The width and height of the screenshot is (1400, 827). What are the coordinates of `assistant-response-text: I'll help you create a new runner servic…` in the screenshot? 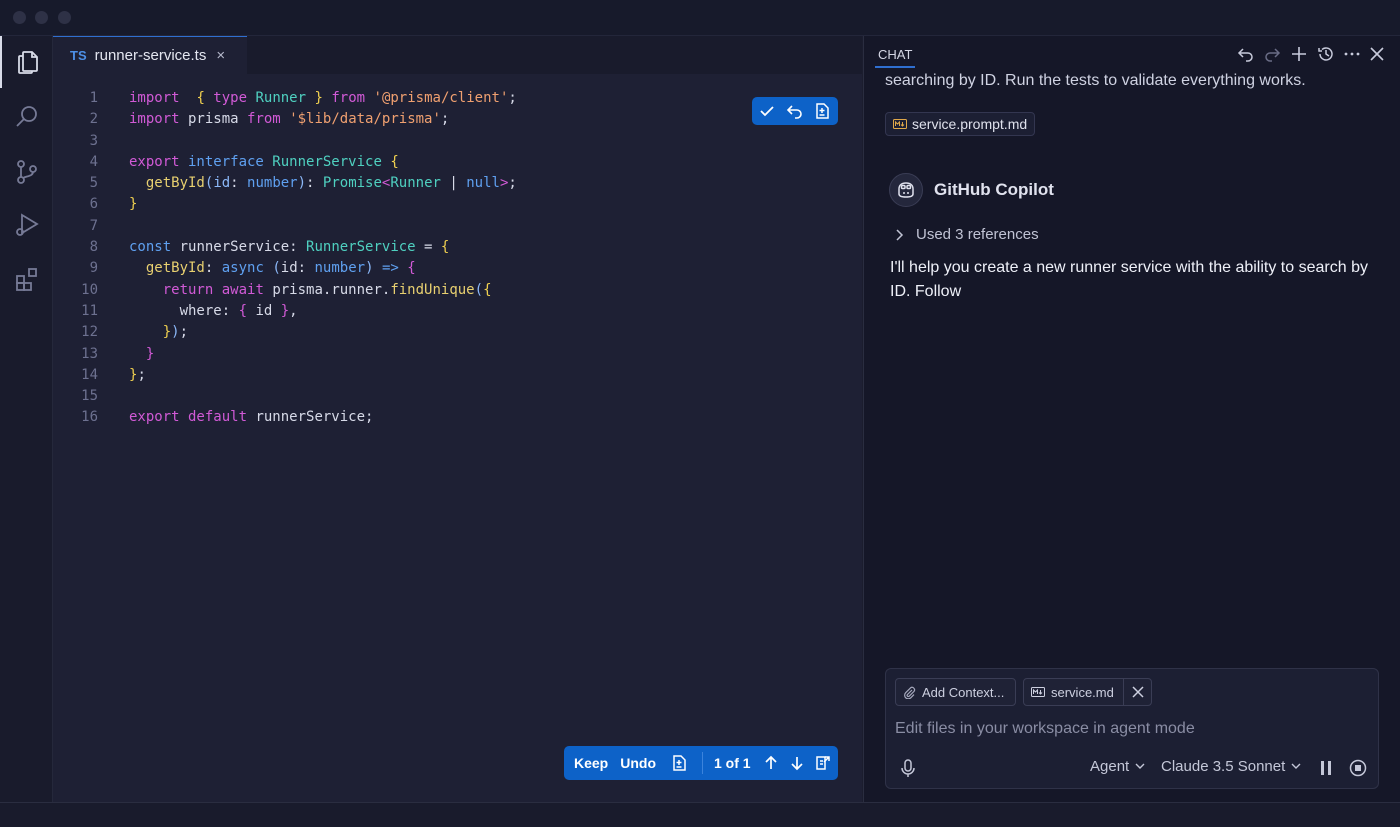 It's located at (1129, 279).